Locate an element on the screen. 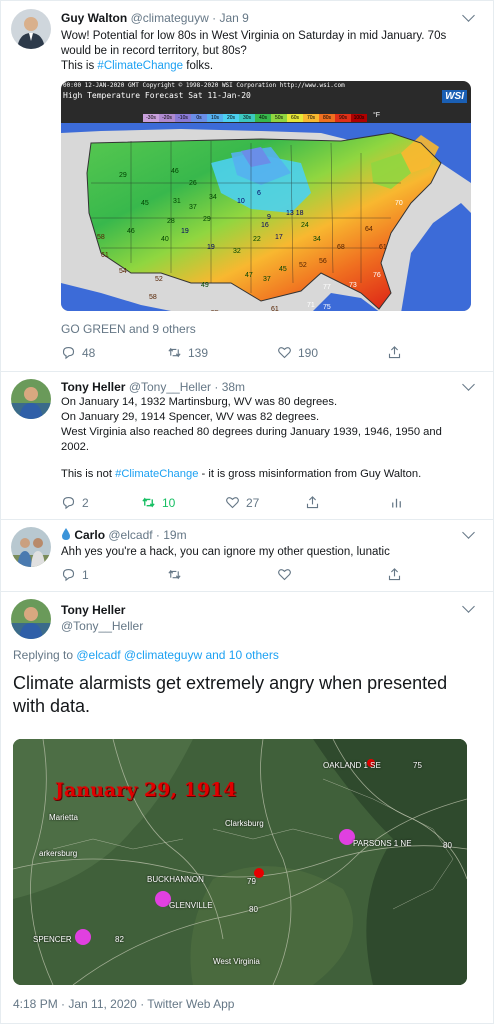  temperature-label: 77 is located at coordinates (327, 287).